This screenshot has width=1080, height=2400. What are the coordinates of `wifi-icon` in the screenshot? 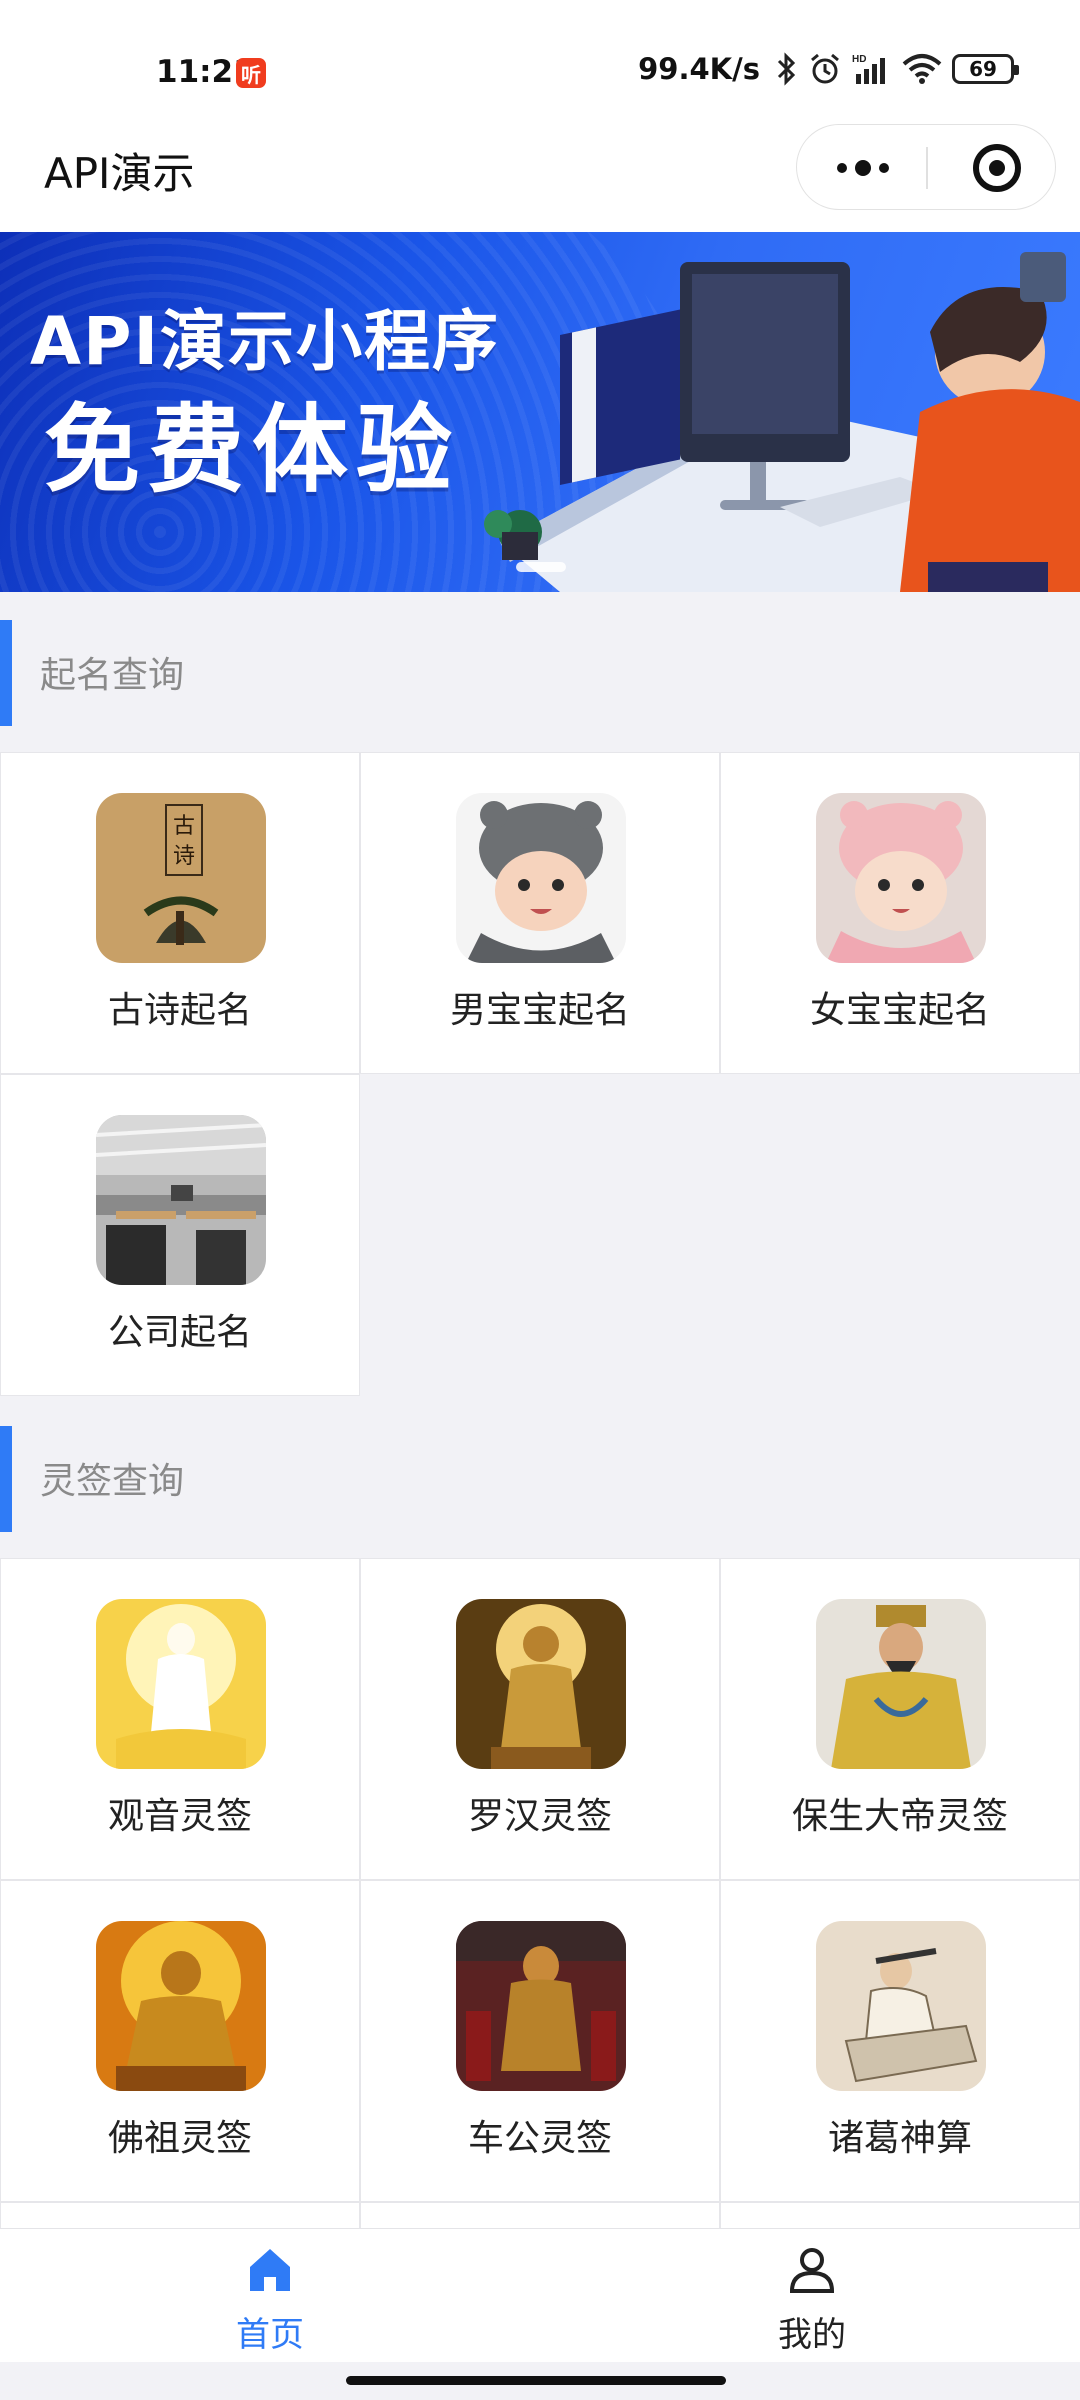 It's located at (922, 69).